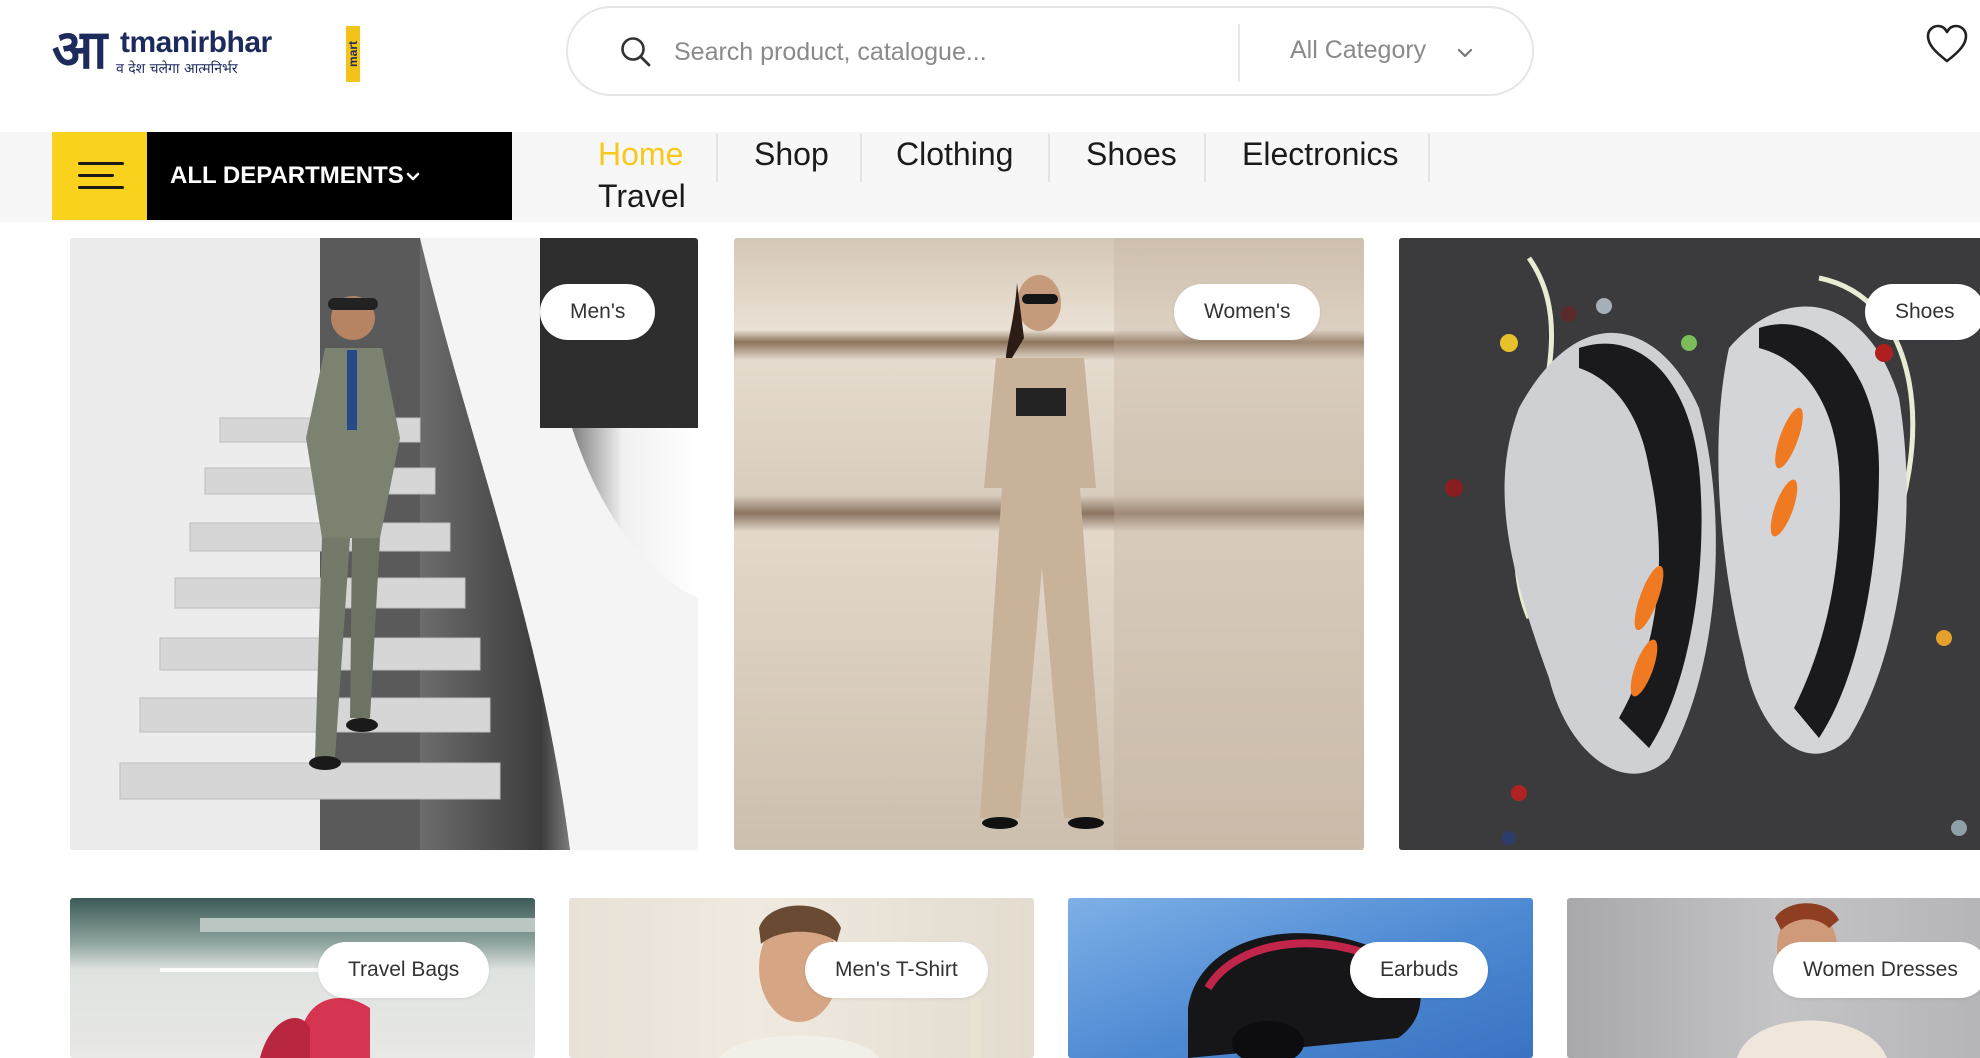  I want to click on logo-mart-badge: mart, so click(353, 54).